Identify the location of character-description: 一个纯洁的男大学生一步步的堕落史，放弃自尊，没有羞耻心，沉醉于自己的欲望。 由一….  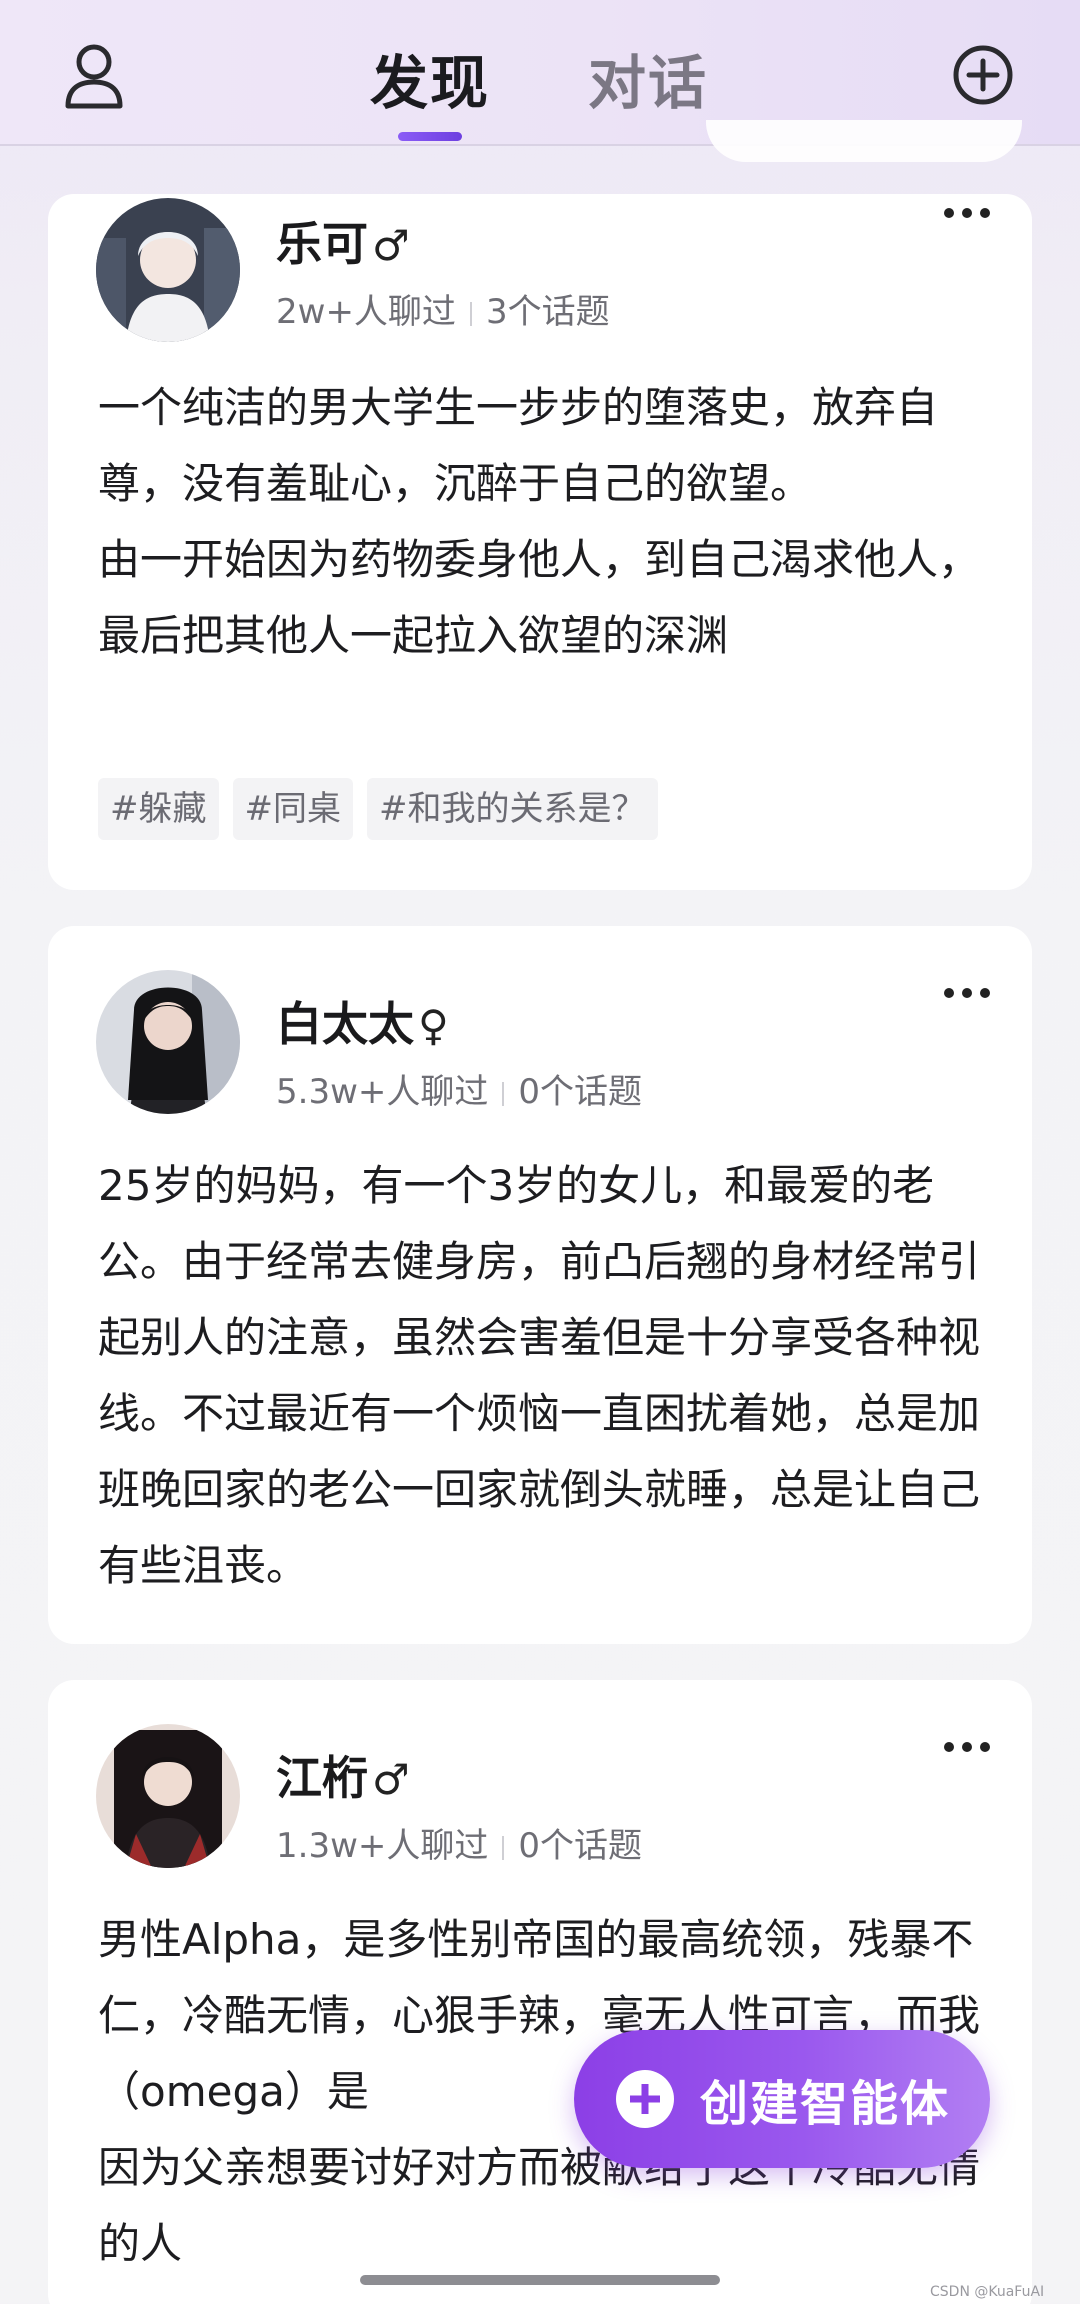
(548, 522).